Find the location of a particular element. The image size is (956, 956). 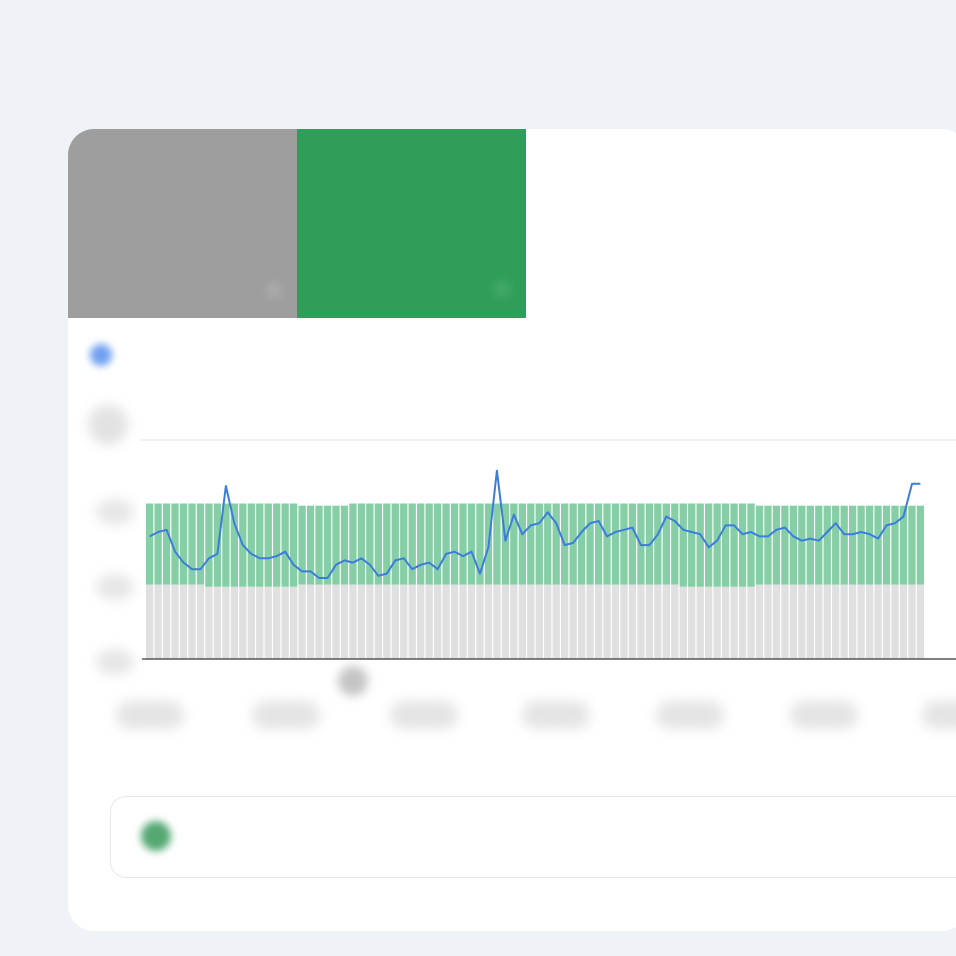

chart-scroll-handle is located at coordinates (353, 681).